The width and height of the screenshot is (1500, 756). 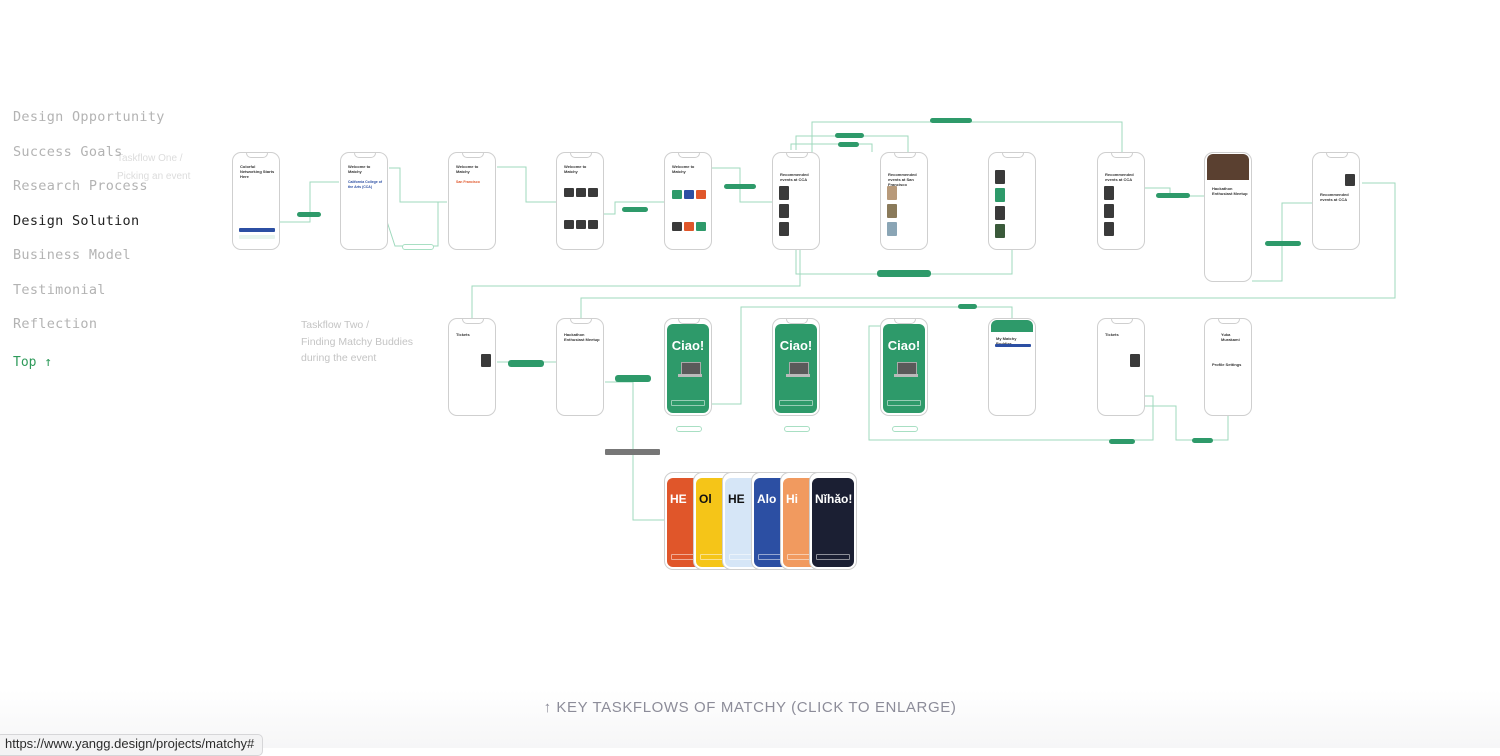 I want to click on screen-event-list, so click(x=1012, y=201).